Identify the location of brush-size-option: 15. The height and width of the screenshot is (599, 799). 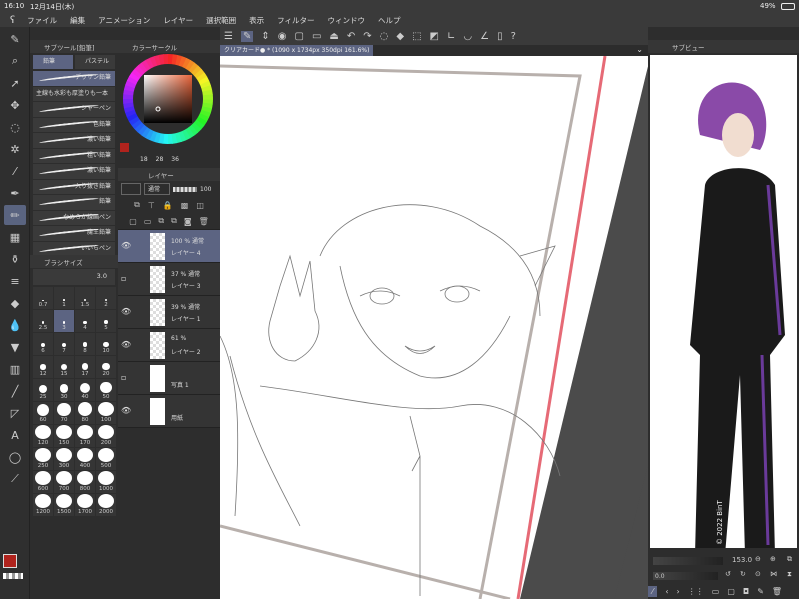
(64, 367).